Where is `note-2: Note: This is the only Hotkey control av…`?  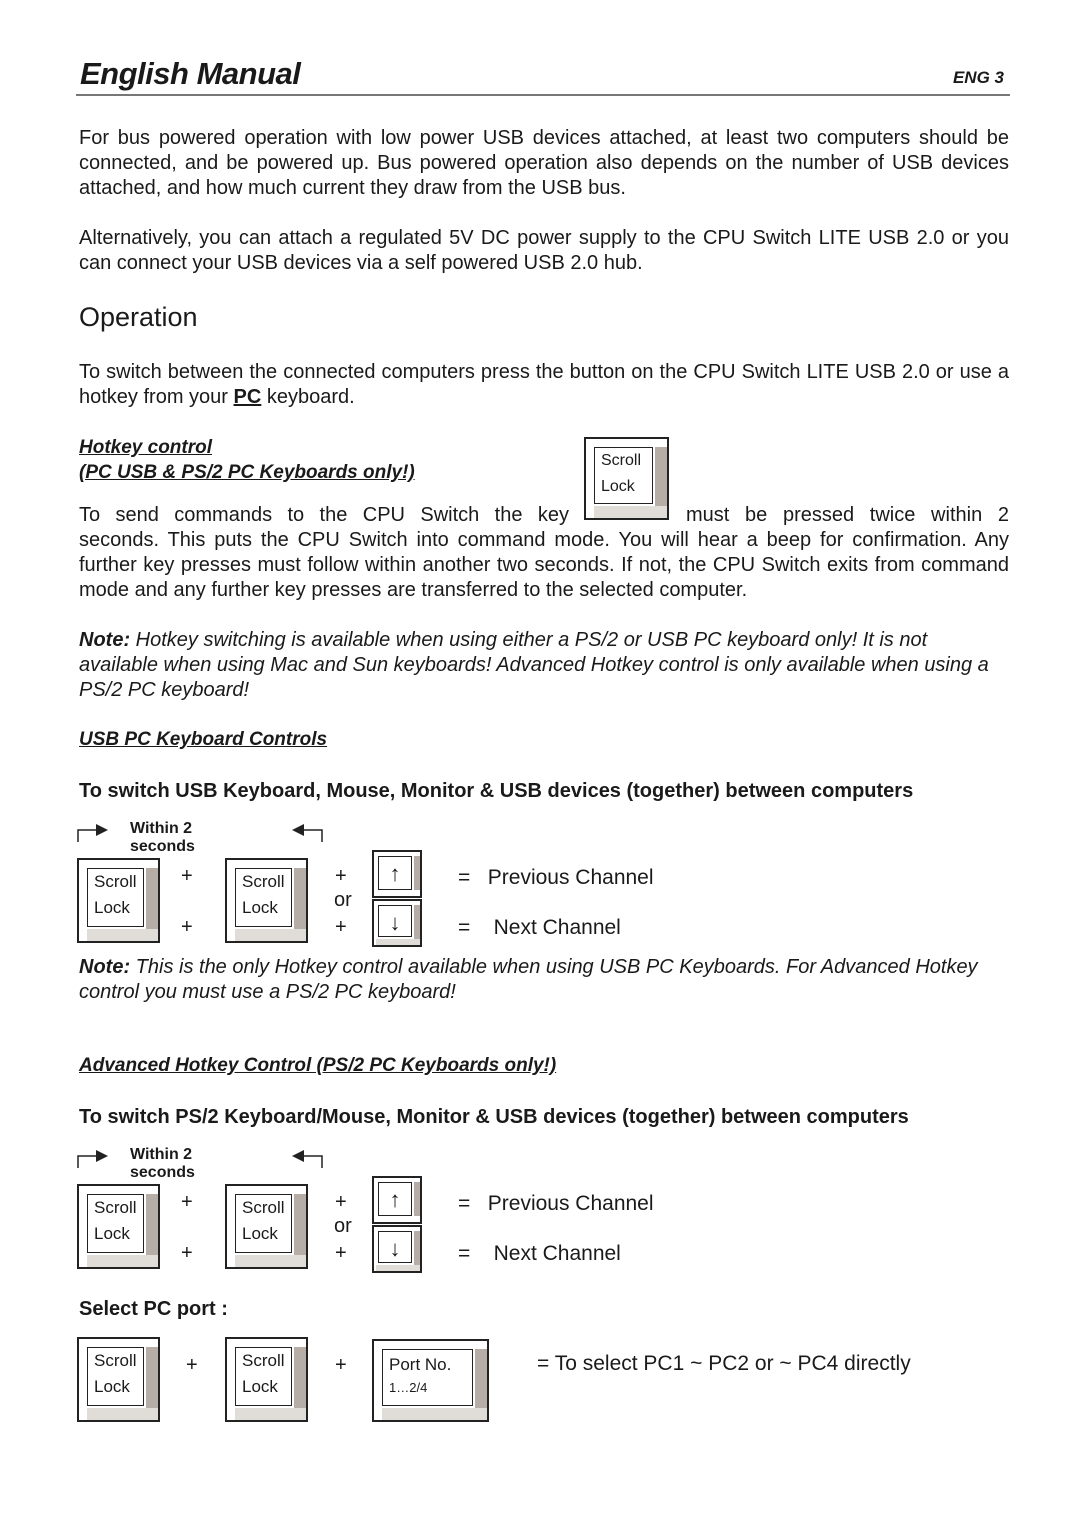 note-2: Note: This is the only Hotkey control av… is located at coordinates (544, 980).